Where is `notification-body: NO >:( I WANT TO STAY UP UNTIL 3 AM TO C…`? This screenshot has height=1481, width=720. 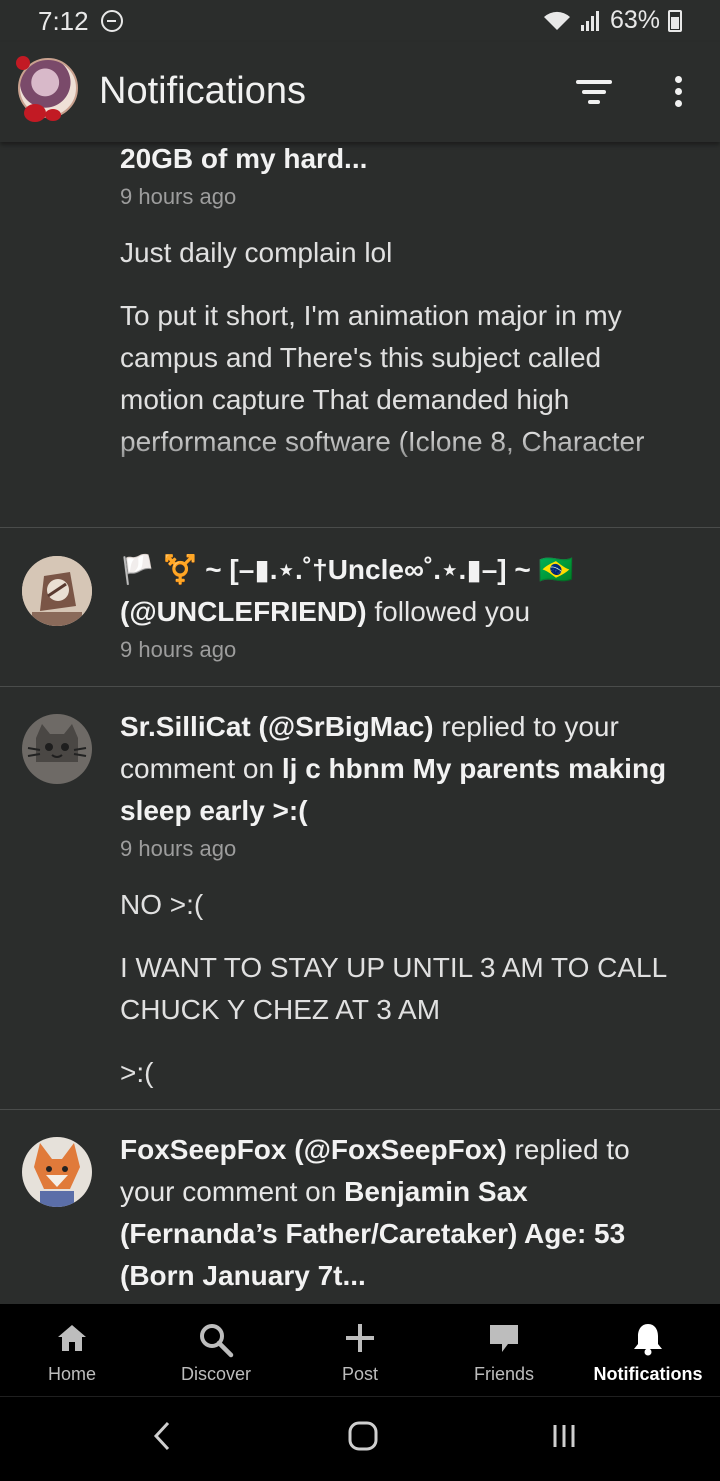 notification-body: NO >:( I WANT TO STAY UP UNTIL 3 AM TO C… is located at coordinates (405, 989).